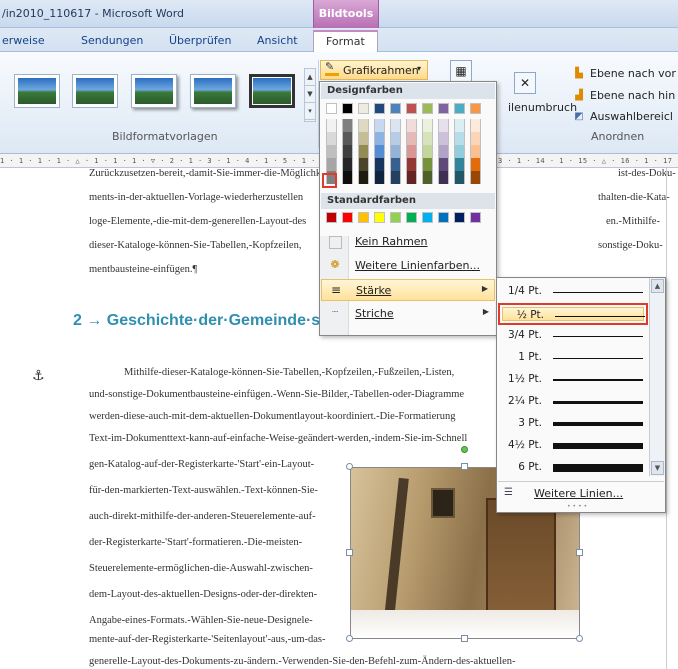 This screenshot has width=678, height=669. What do you see at coordinates (657, 468) in the screenshot?
I see `scroll-down-icon: ▼` at bounding box center [657, 468].